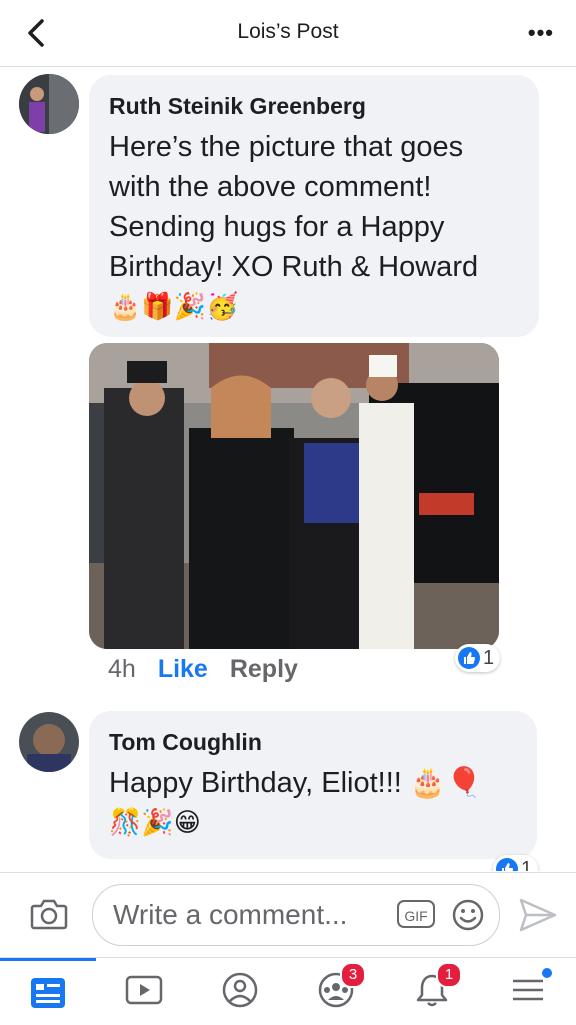  Describe the element at coordinates (538, 915) in the screenshot. I see `send-icon` at that location.